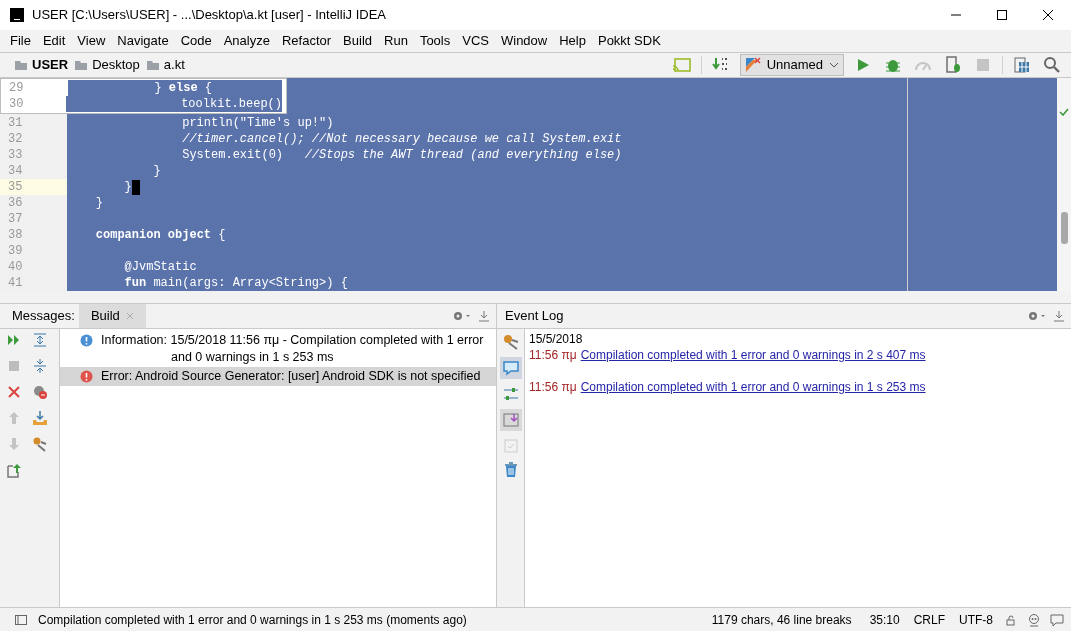  Describe the element at coordinates (143, 41) in the screenshot. I see `menu-item: Navigate` at that location.